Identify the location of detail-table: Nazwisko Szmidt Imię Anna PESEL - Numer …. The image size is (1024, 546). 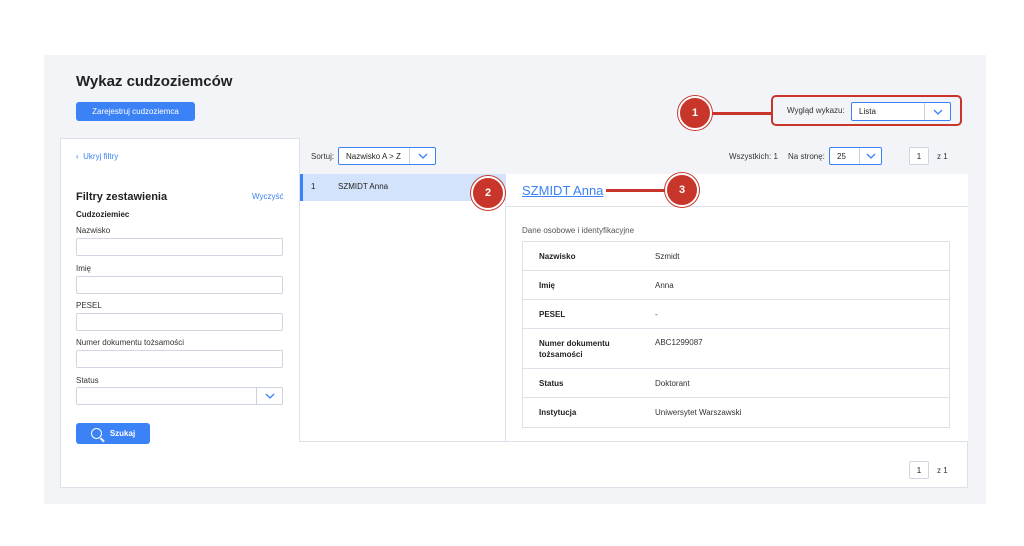
(736, 334).